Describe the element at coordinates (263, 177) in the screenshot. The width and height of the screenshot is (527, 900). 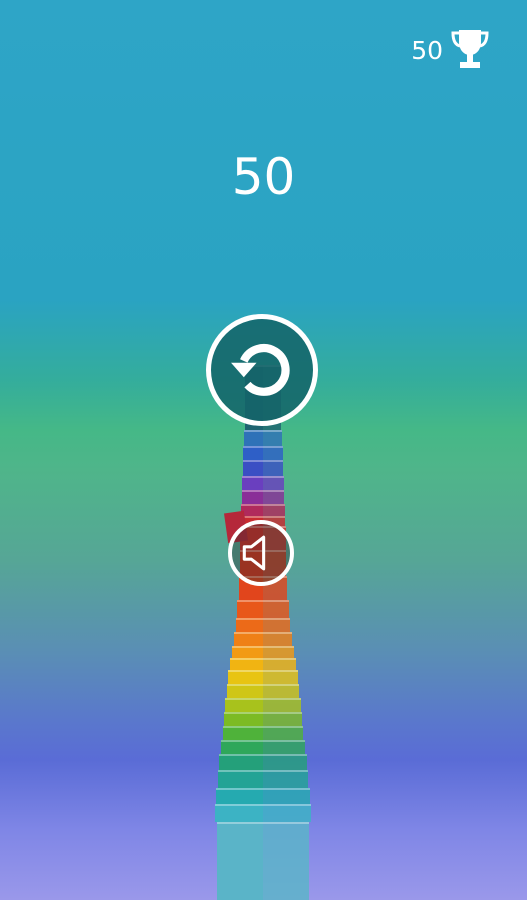
I see `current-score: 50` at that location.